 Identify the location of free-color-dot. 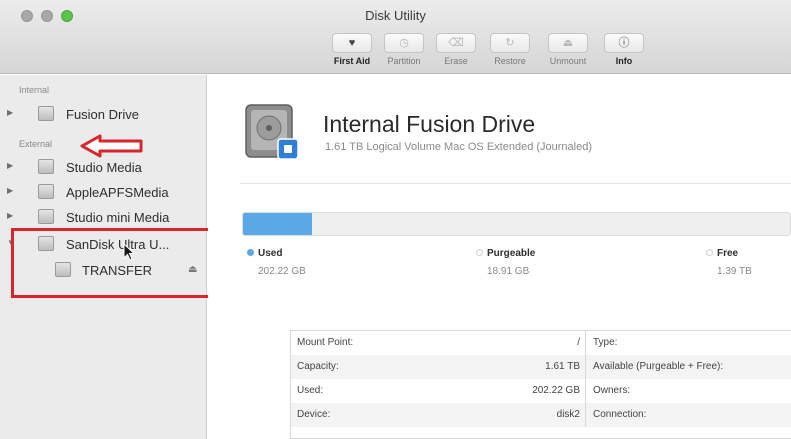
(709, 252).